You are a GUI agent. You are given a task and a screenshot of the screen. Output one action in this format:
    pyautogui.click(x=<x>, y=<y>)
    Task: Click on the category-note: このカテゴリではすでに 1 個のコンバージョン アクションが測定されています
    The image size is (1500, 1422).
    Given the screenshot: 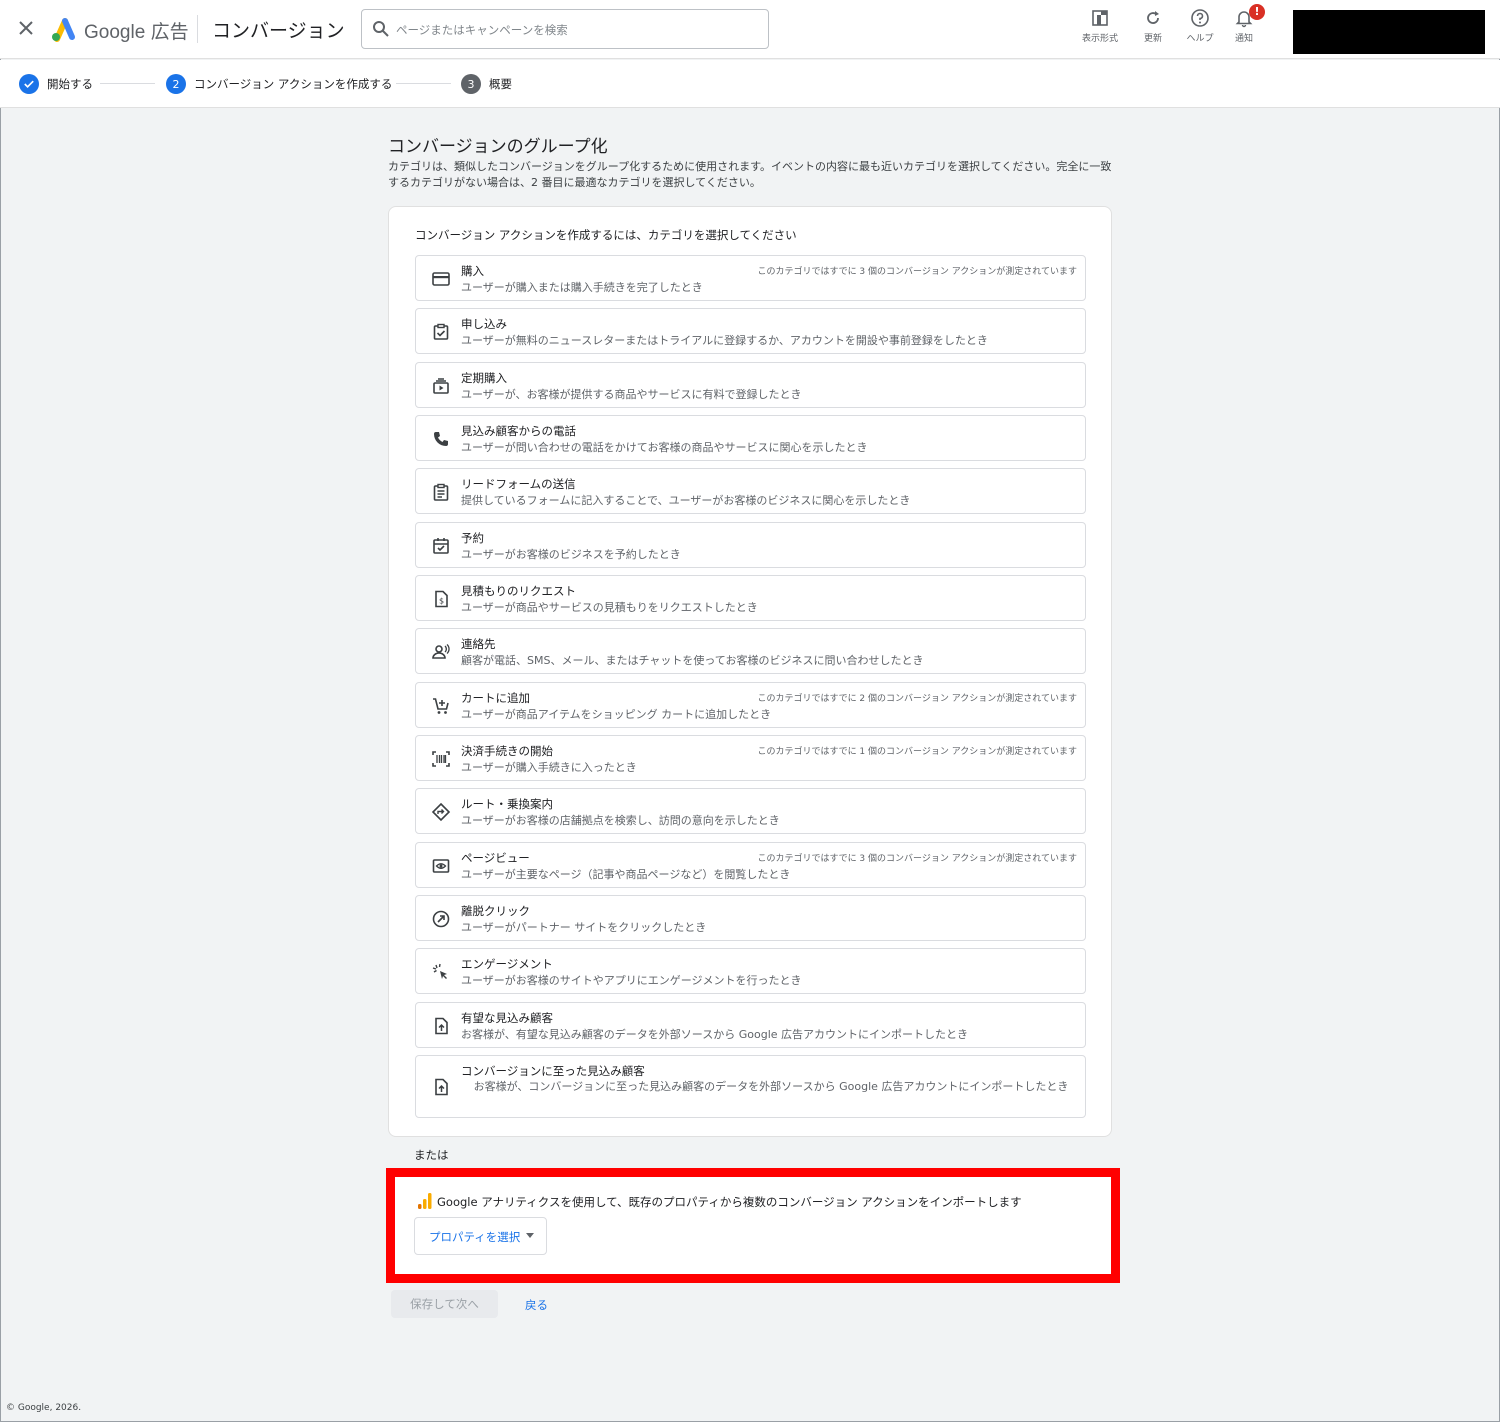 What is the action you would take?
    pyautogui.click(x=917, y=752)
    